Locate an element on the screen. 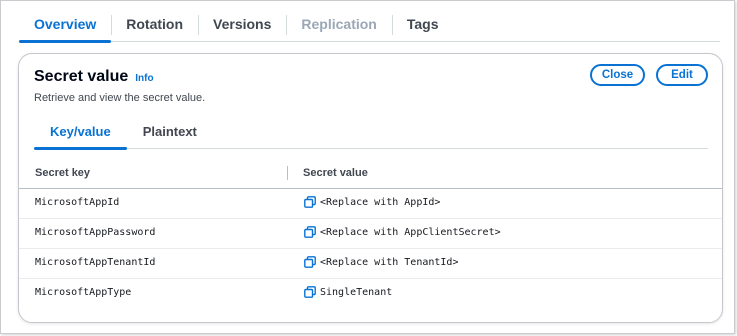 This screenshot has width=737, height=336. secret-value-text: SingleTenant is located at coordinates (356, 292).